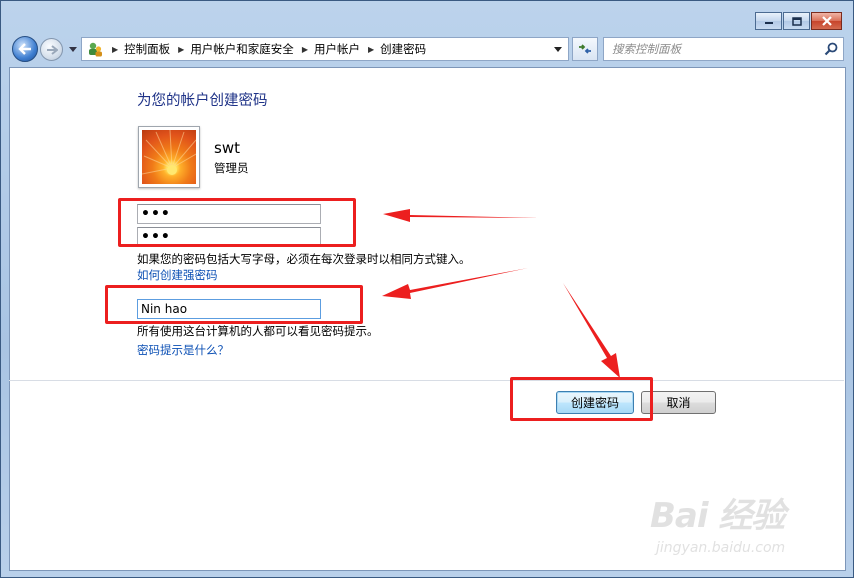 The width and height of the screenshot is (854, 578). What do you see at coordinates (177, 275) in the screenshot?
I see `strong-password-link: 如何创建强密码` at bounding box center [177, 275].